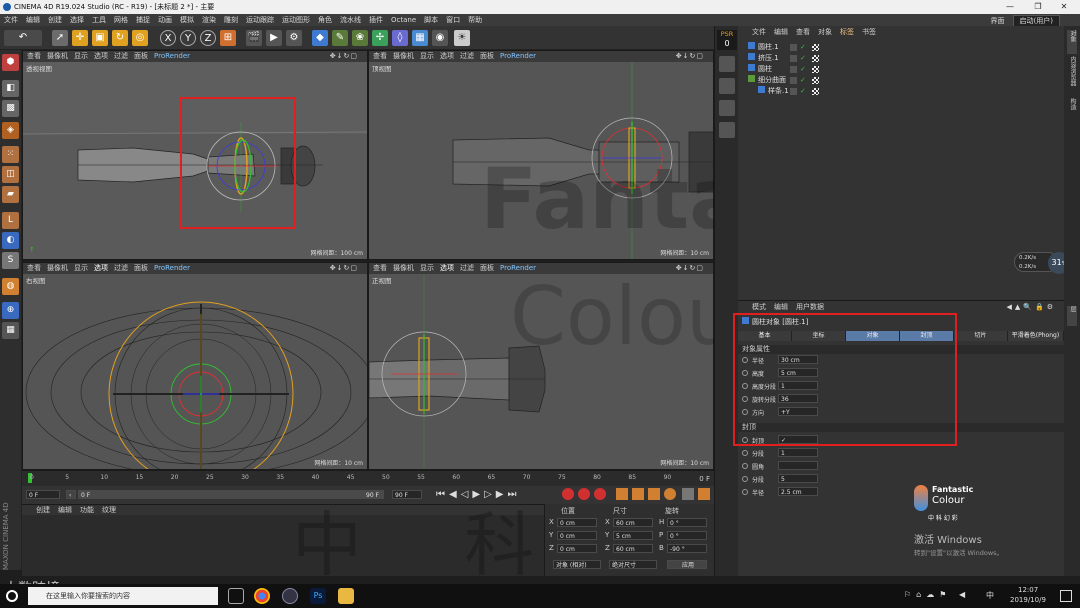 The width and height of the screenshot is (1080, 608). Describe the element at coordinates (187, 20) in the screenshot. I see `menu-simulate: 模拟` at that location.